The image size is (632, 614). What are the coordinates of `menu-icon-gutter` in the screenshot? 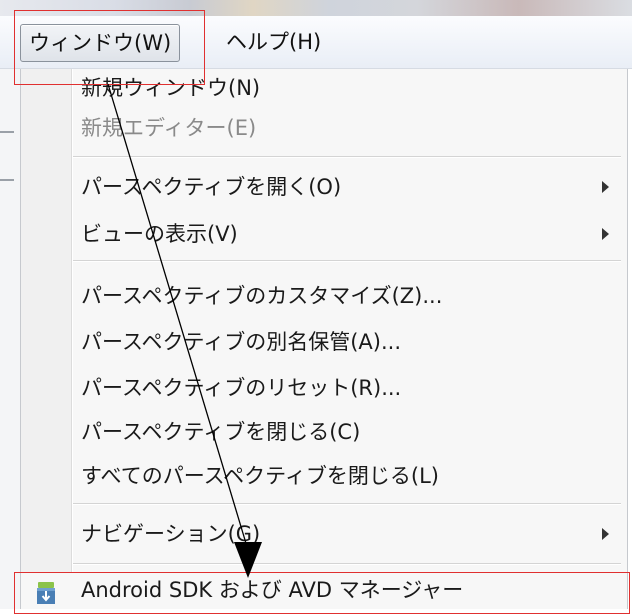 It's located at (47, 339).